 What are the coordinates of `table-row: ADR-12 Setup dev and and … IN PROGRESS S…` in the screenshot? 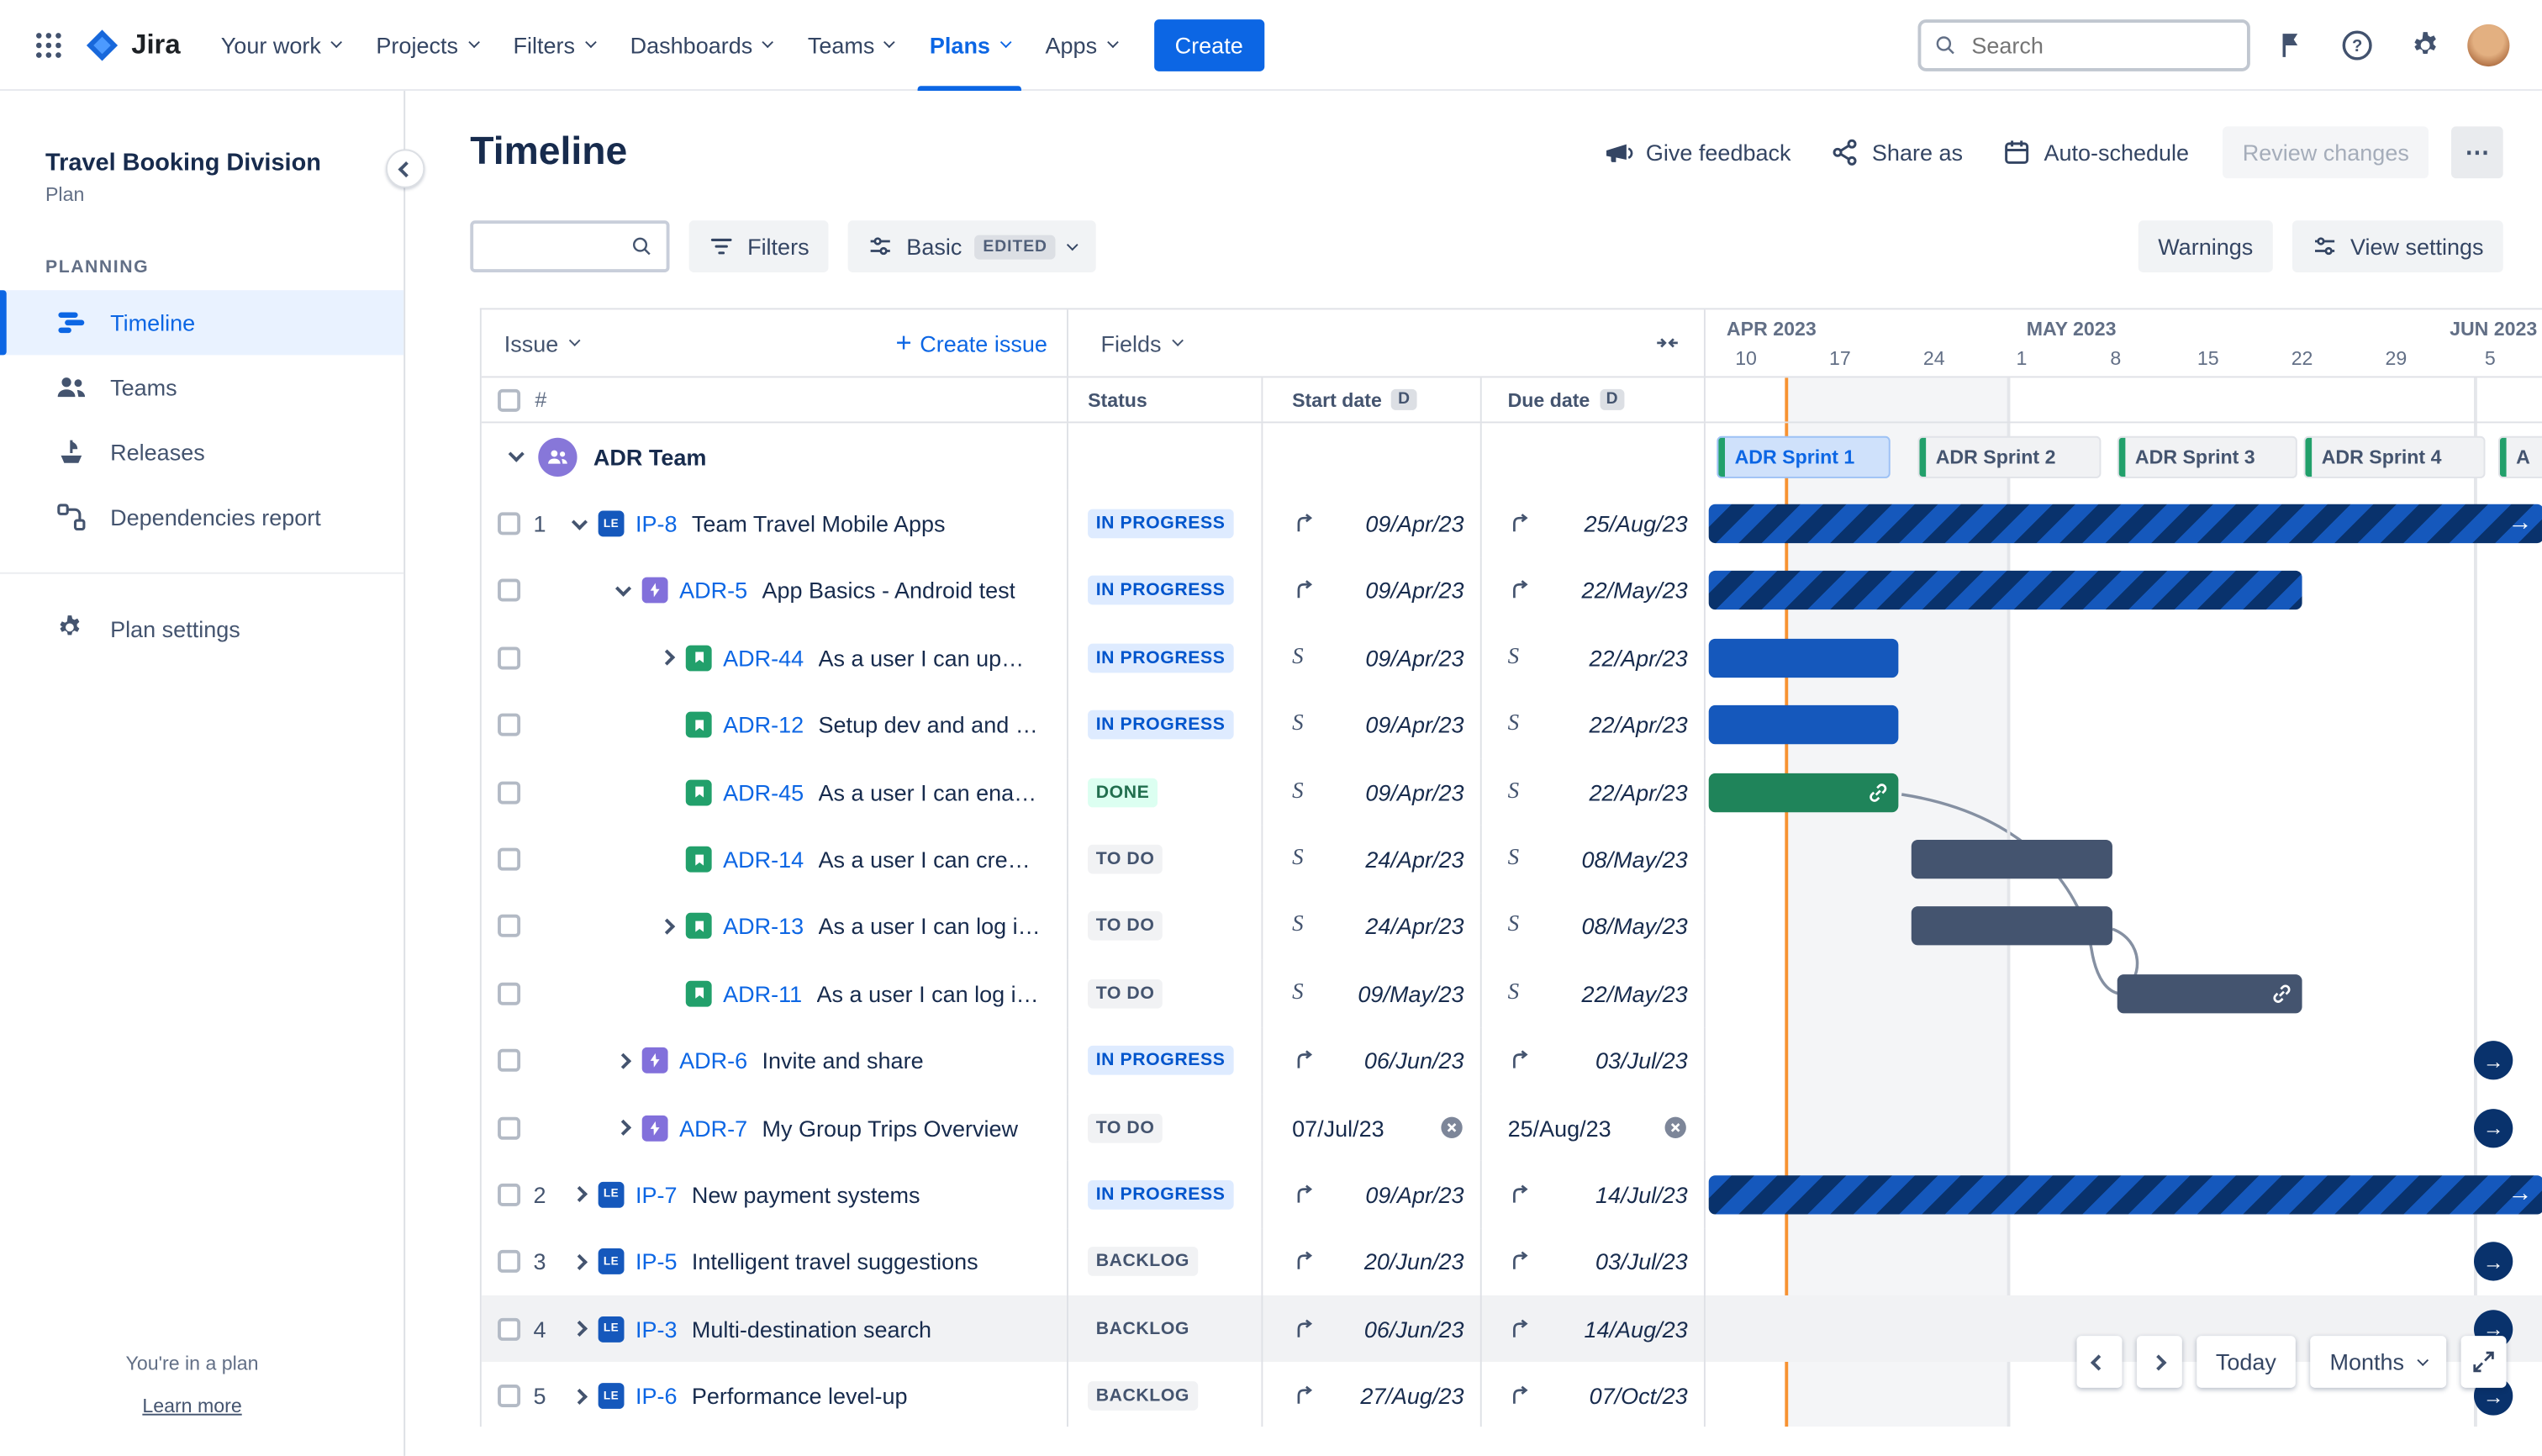 It's located at (1512, 725).